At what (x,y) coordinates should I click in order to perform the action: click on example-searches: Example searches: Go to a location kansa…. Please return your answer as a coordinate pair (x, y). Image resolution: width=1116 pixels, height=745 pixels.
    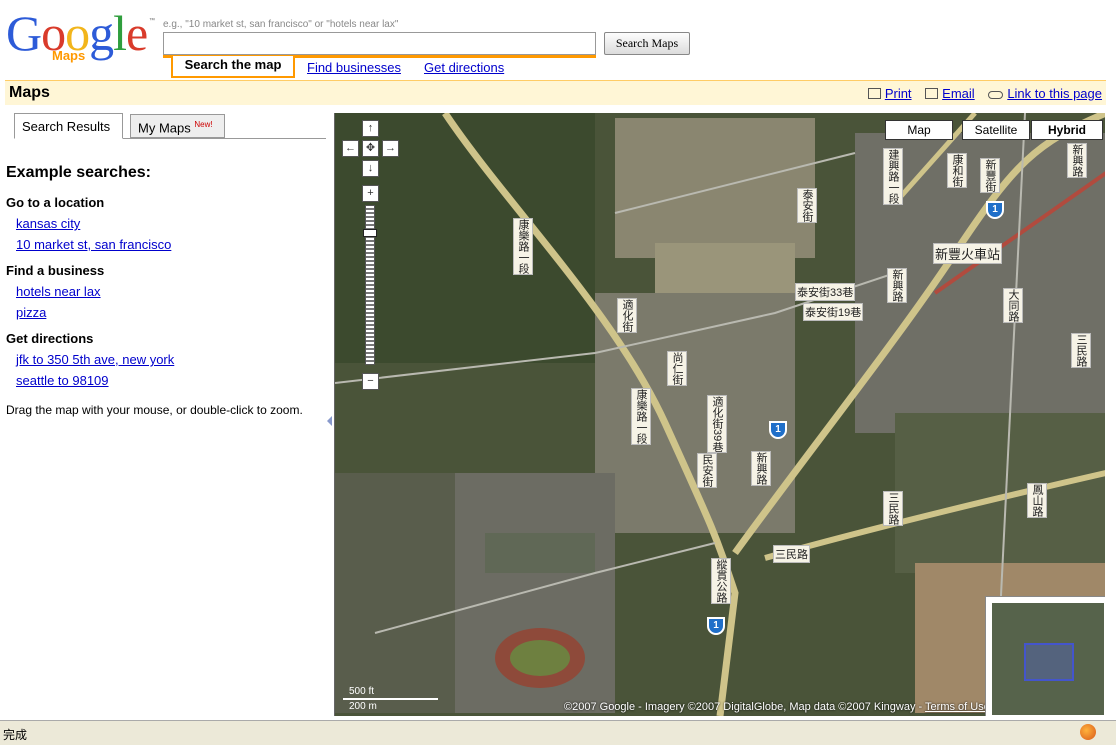
    Looking at the image, I should click on (161, 291).